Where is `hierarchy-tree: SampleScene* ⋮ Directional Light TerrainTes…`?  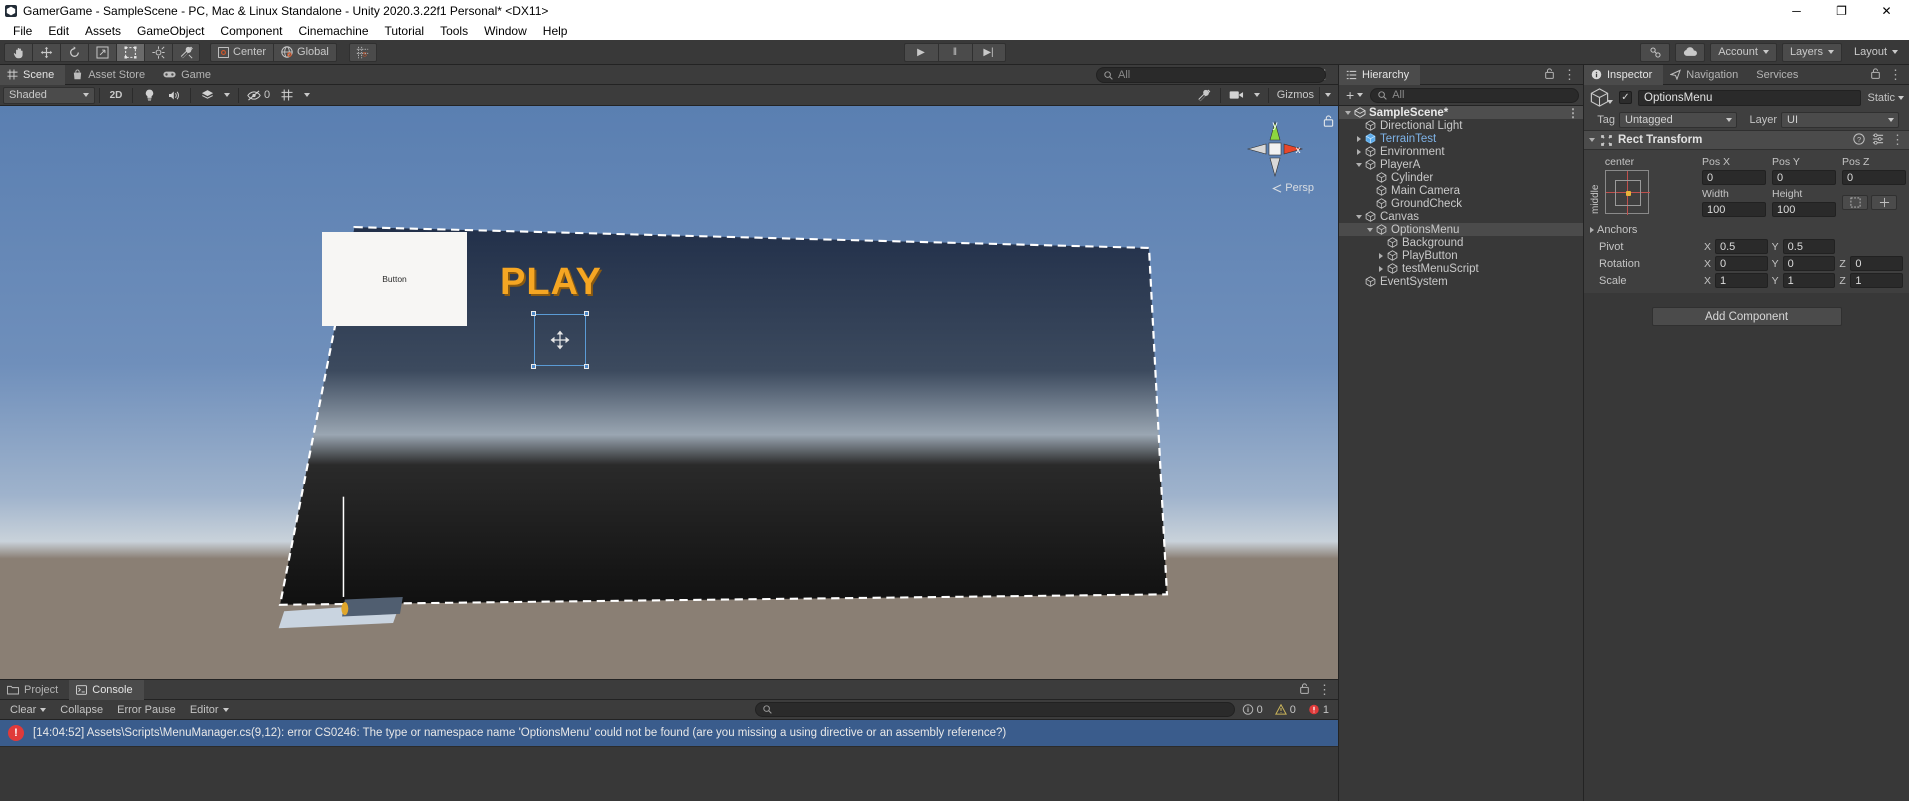
hierarchy-tree: SampleScene* ⋮ Directional Light TerrainTes… is located at coordinates (1461, 453).